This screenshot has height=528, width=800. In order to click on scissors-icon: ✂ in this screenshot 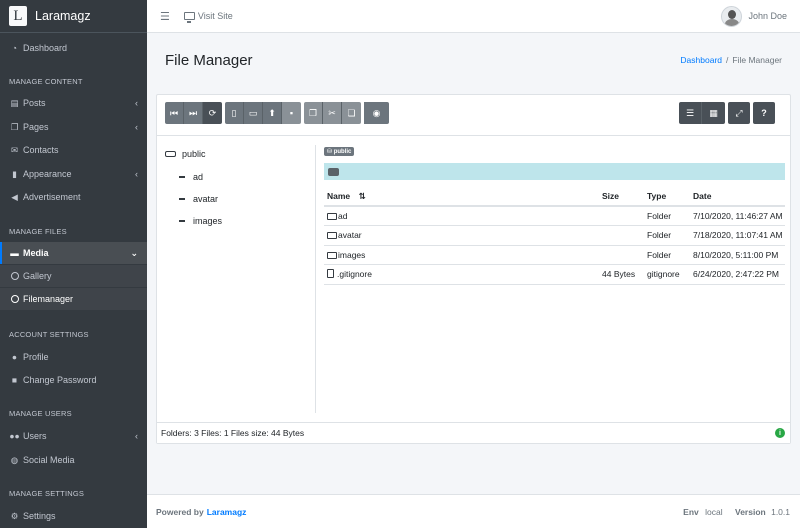, I will do `click(332, 112)`.